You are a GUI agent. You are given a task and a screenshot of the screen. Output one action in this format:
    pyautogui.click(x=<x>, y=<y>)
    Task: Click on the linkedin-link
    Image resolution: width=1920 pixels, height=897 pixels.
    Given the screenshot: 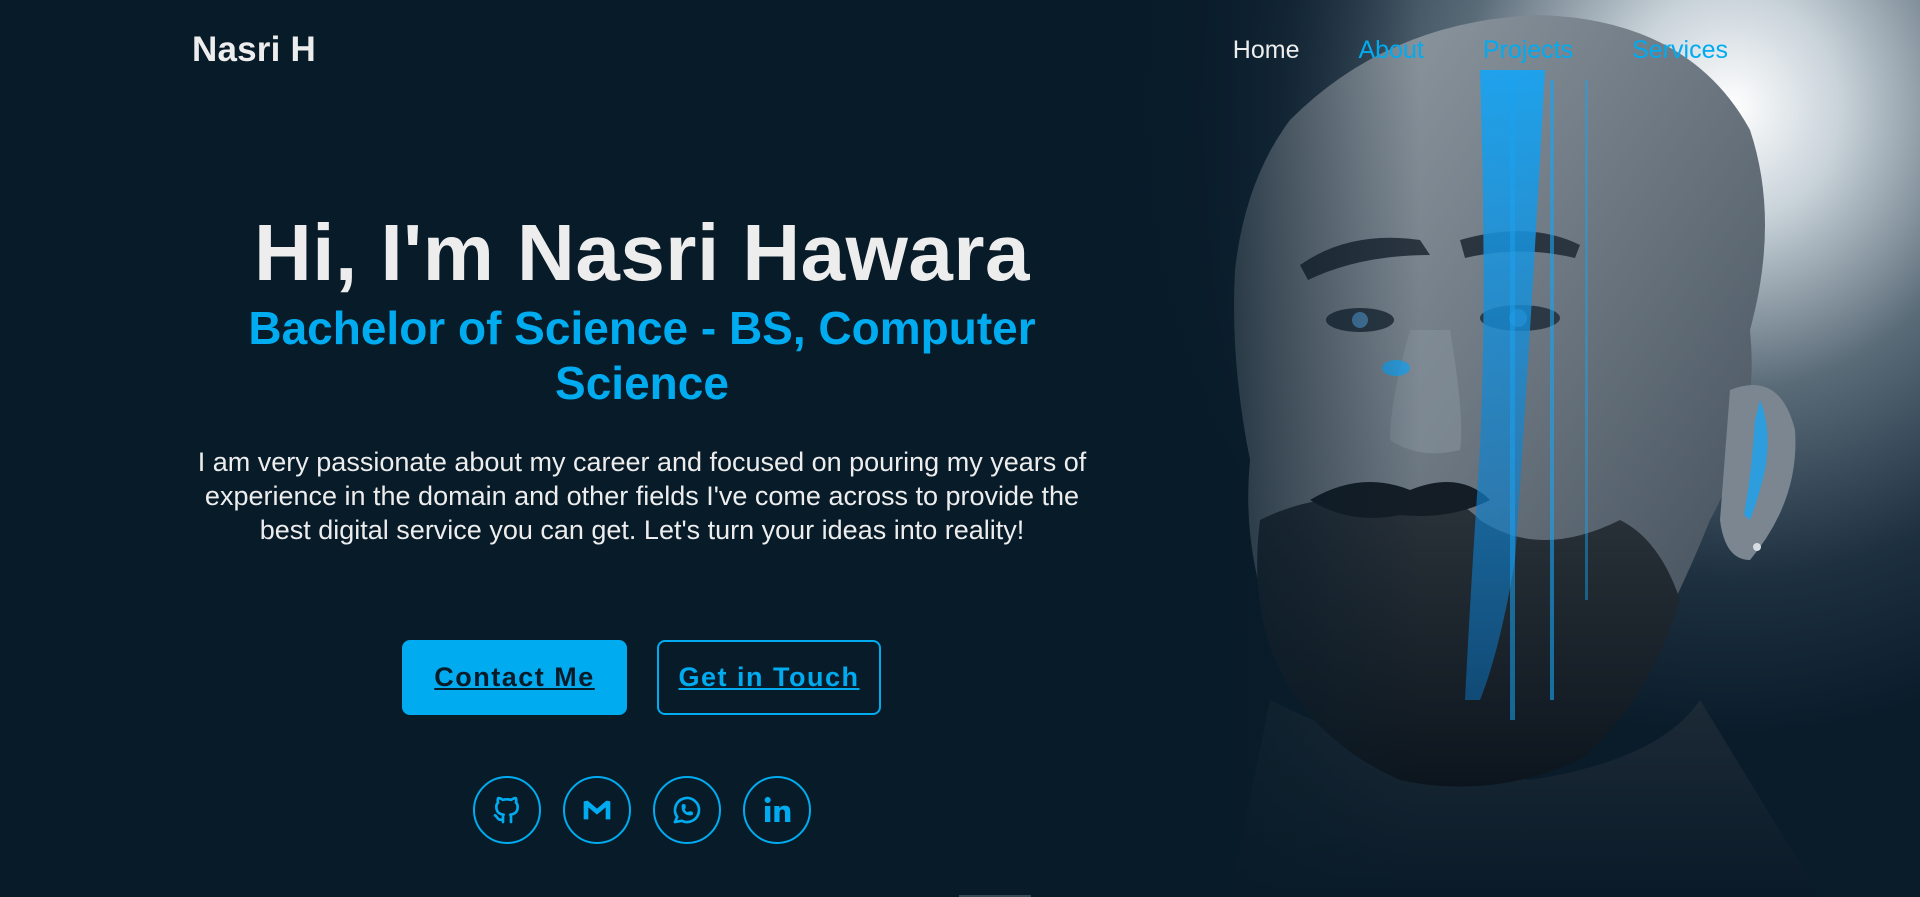 What is the action you would take?
    pyautogui.click(x=777, y=810)
    